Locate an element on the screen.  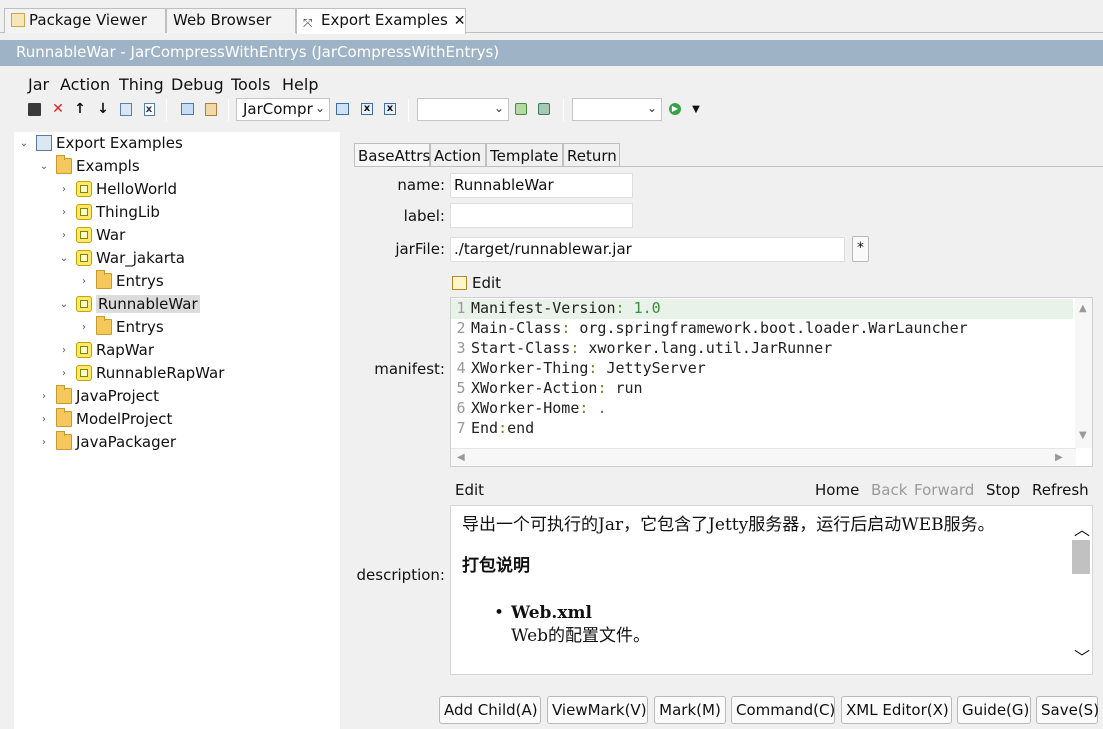
scroll-down-icon: ﹀ is located at coordinates (1082, 656).